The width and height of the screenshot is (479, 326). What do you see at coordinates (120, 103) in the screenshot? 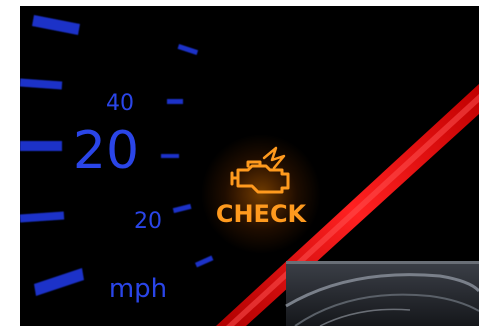
I see `speed-number-40: 40` at bounding box center [120, 103].